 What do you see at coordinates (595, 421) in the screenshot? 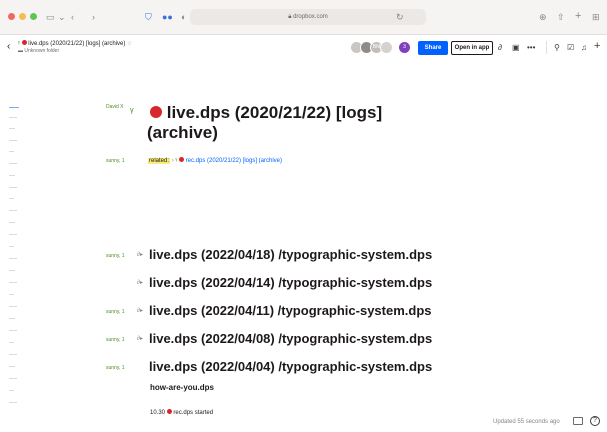
I see `help-icon: ?` at bounding box center [595, 421].